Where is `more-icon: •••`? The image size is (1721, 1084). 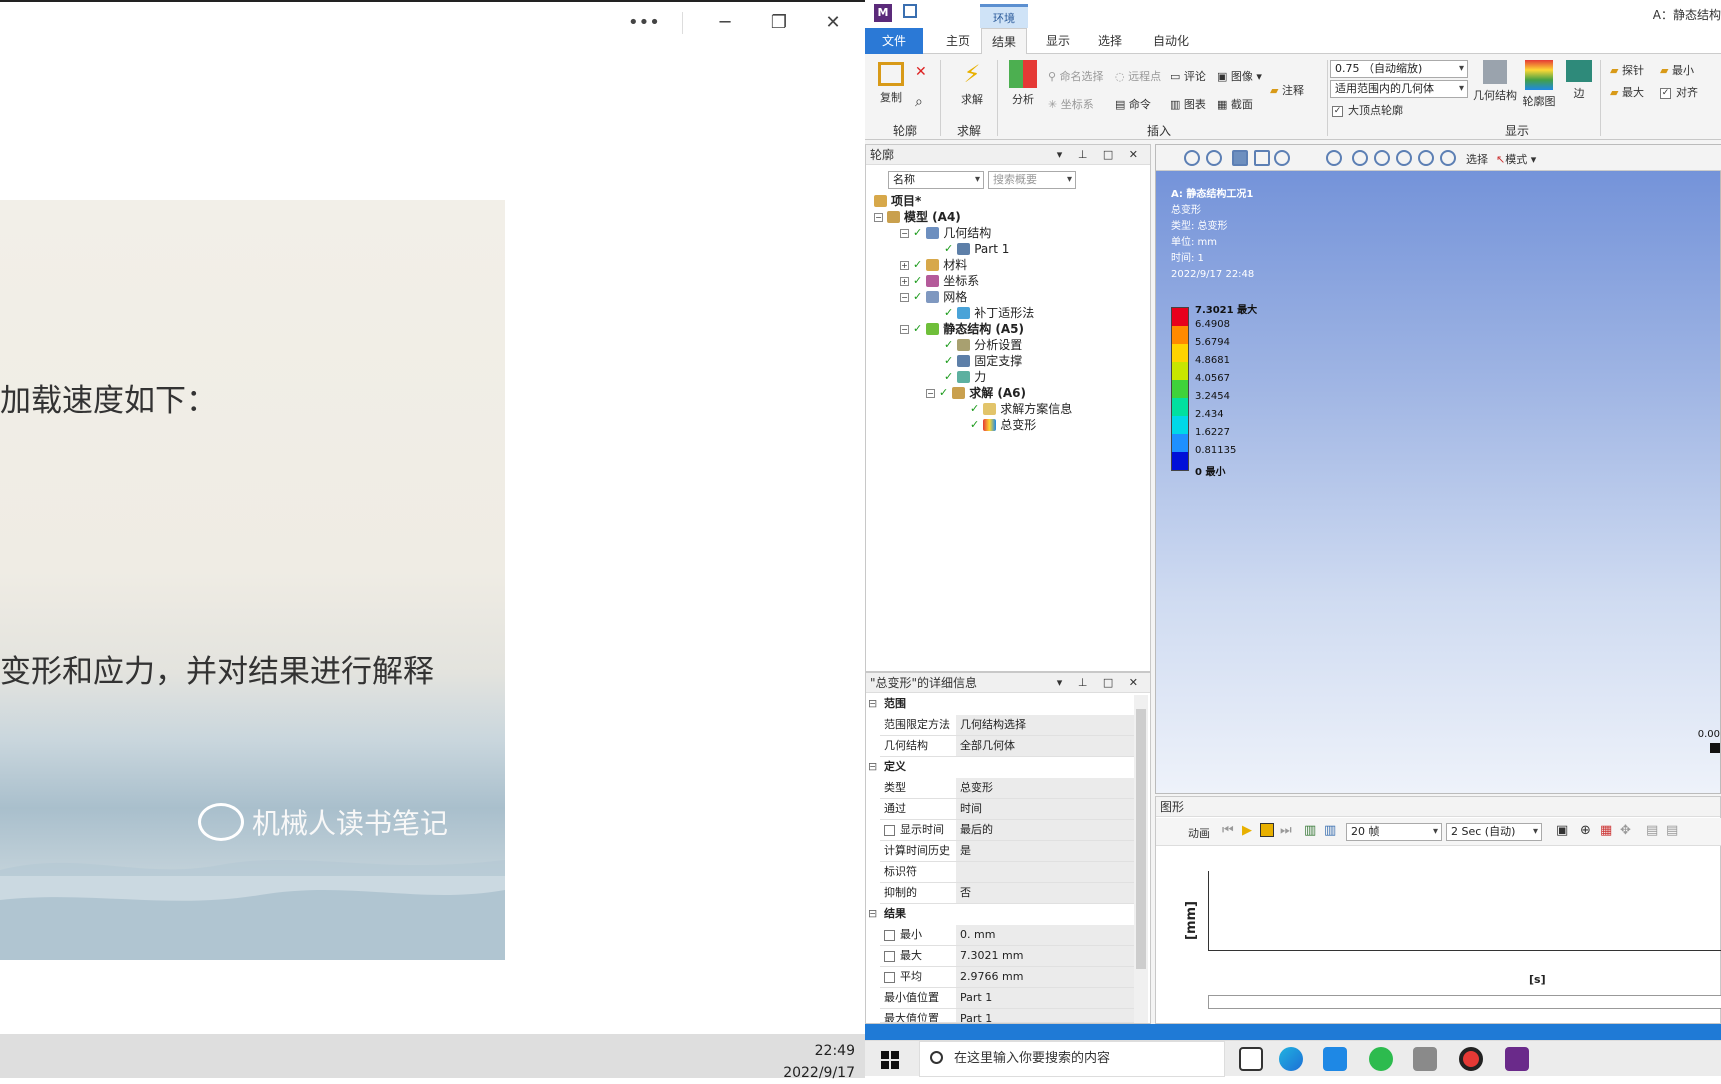 more-icon: ••• is located at coordinates (644, 23).